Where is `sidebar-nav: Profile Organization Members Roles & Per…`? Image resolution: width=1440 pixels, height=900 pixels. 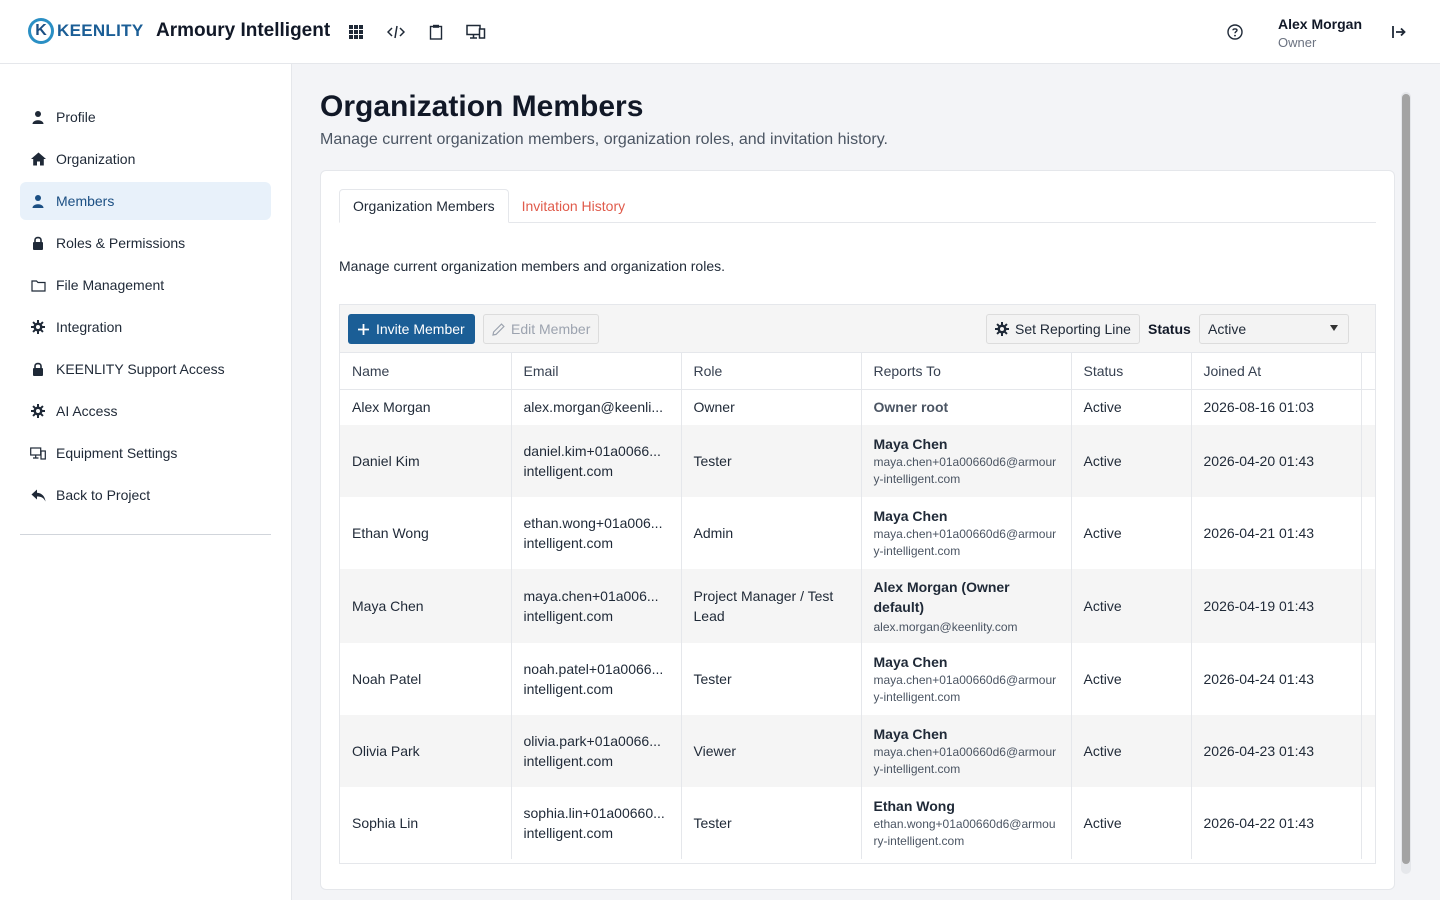 sidebar-nav: Profile Organization Members Roles & Per… is located at coordinates (145, 308).